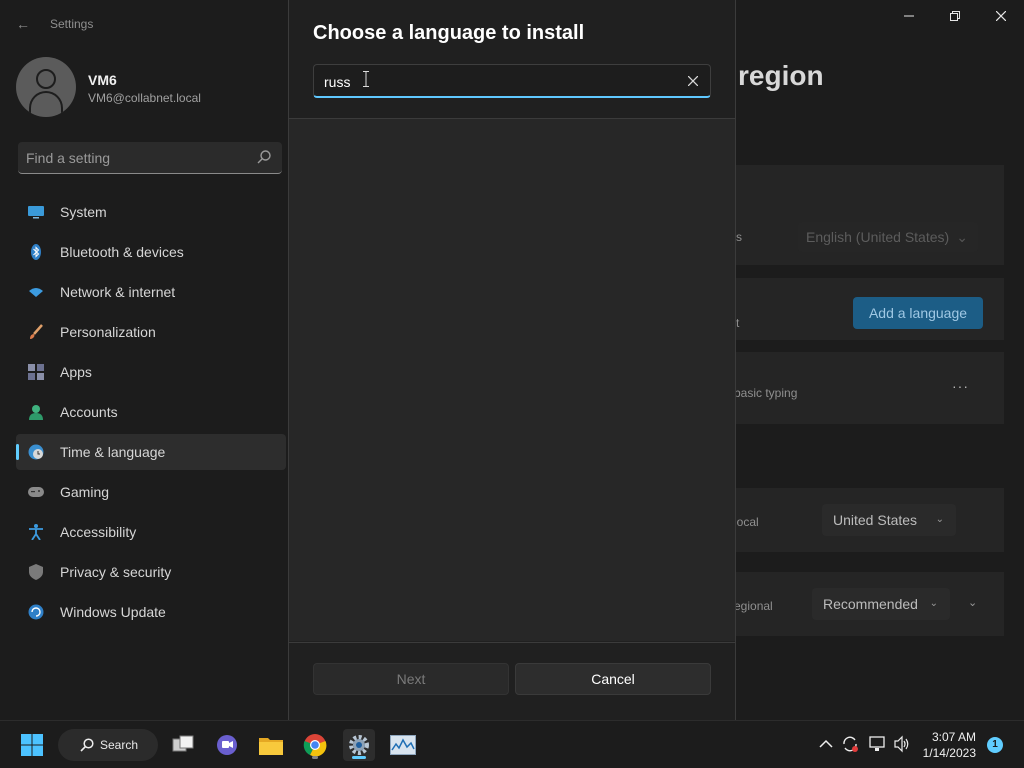 This screenshot has height=768, width=1024. I want to click on sidebar-item-windows-update: Windows Update, so click(151, 612).